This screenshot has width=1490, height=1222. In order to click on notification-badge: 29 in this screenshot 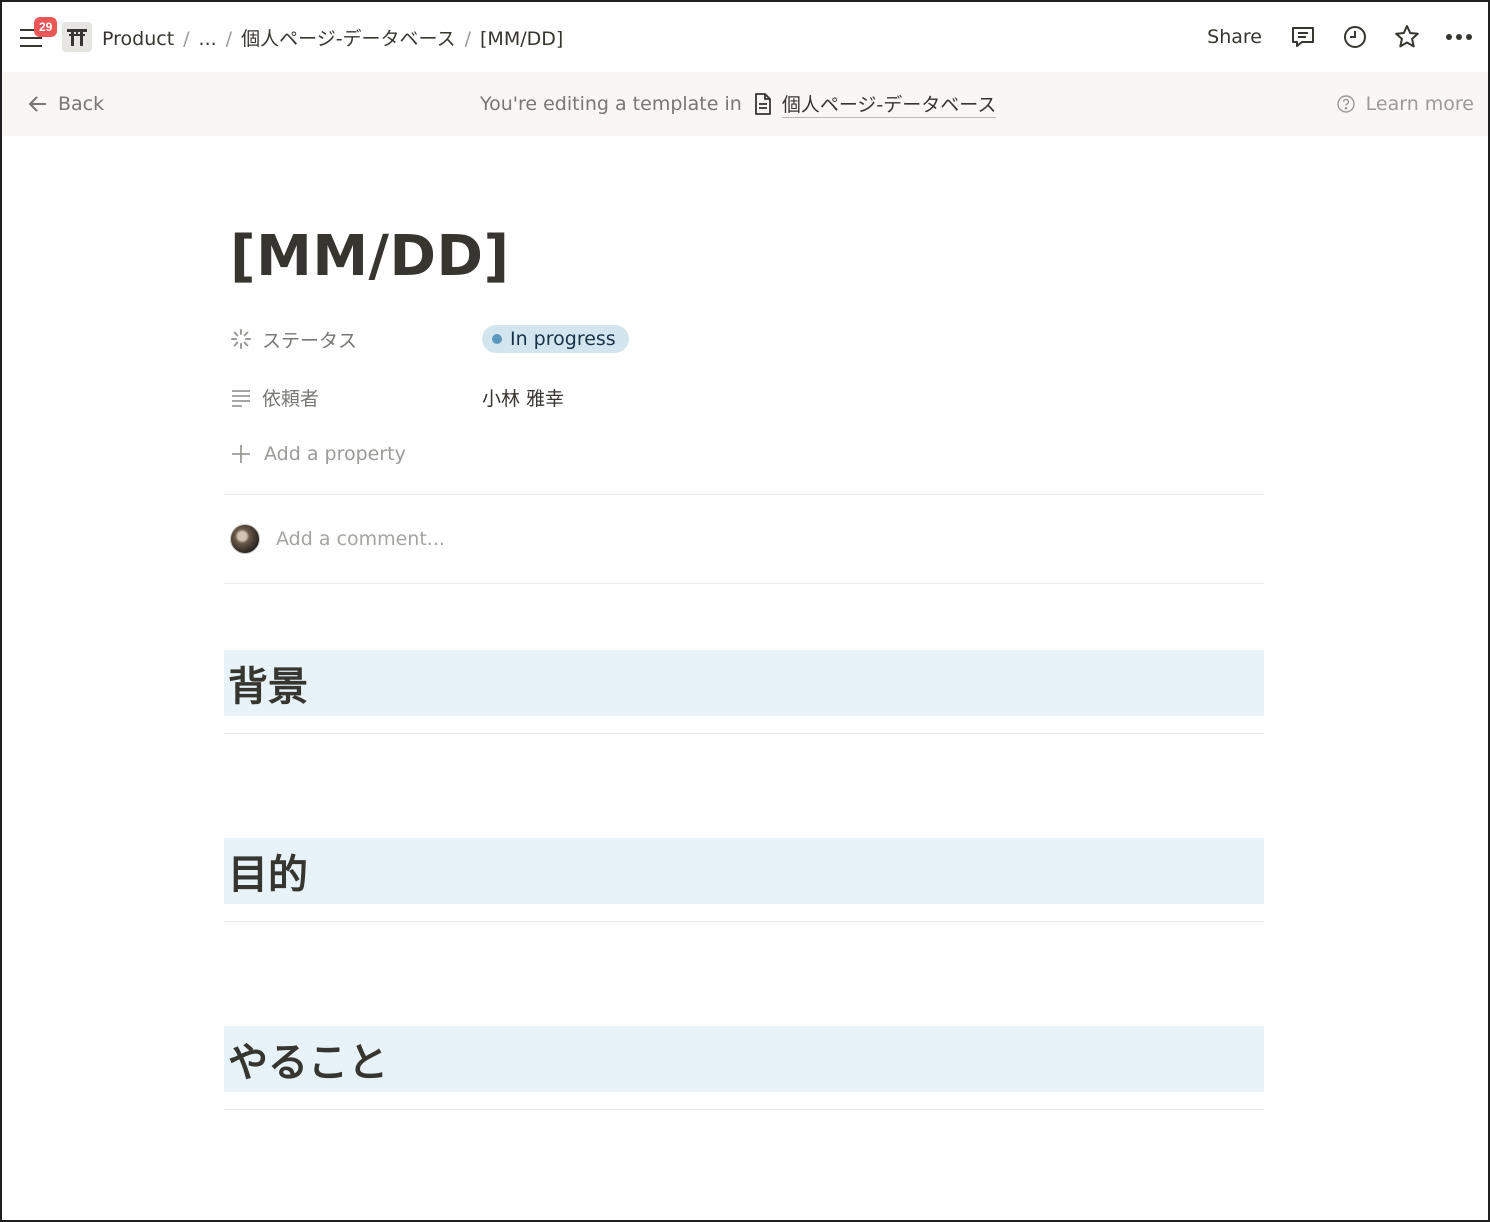, I will do `click(46, 27)`.